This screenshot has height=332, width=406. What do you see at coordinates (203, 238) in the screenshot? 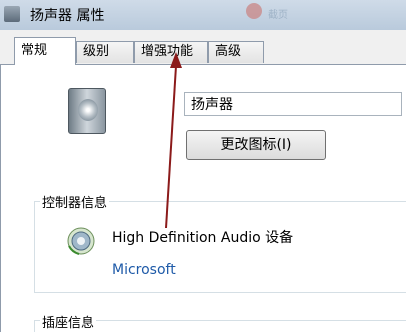
I see `controller-name: High Definition Audio 设备` at bounding box center [203, 238].